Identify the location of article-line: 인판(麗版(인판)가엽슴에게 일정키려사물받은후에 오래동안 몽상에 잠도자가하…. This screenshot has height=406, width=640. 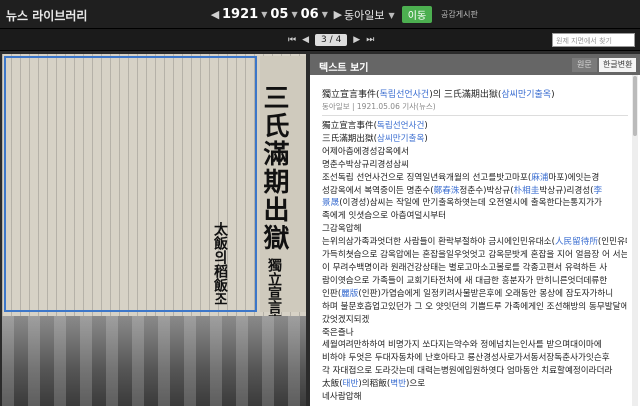
(474, 294).